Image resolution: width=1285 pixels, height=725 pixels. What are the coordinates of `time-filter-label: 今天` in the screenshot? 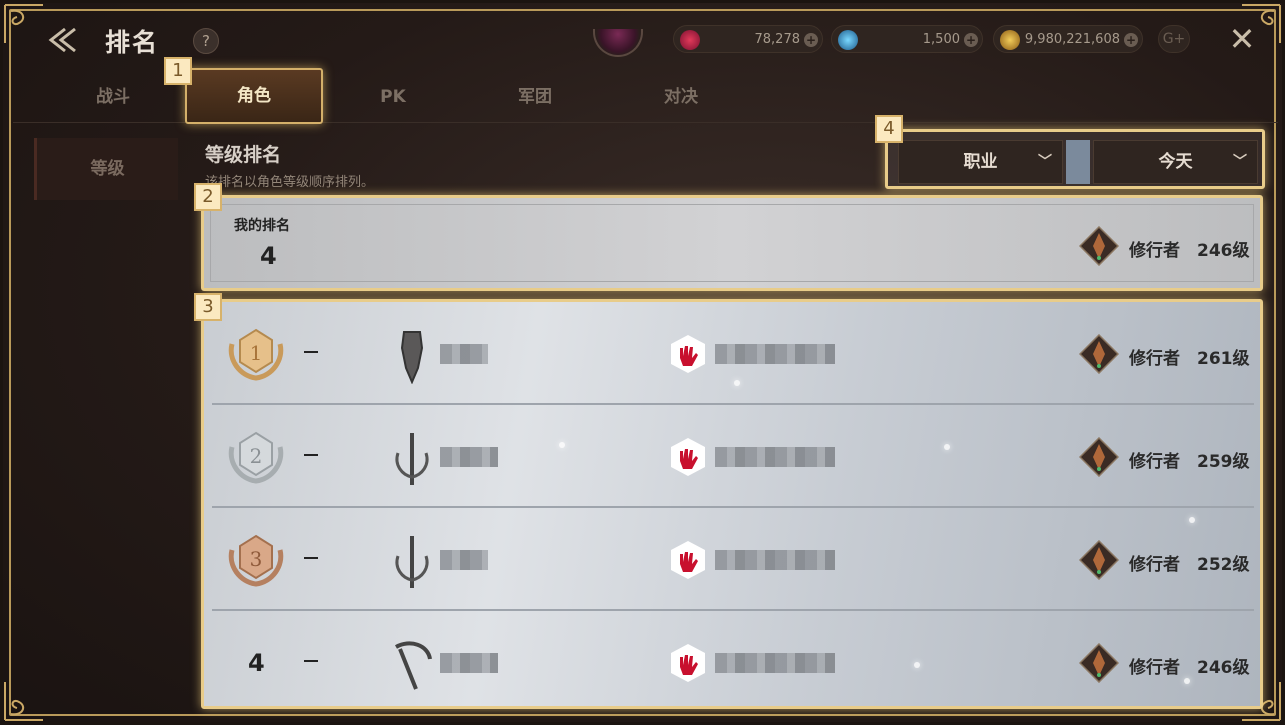 It's located at (1175, 162).